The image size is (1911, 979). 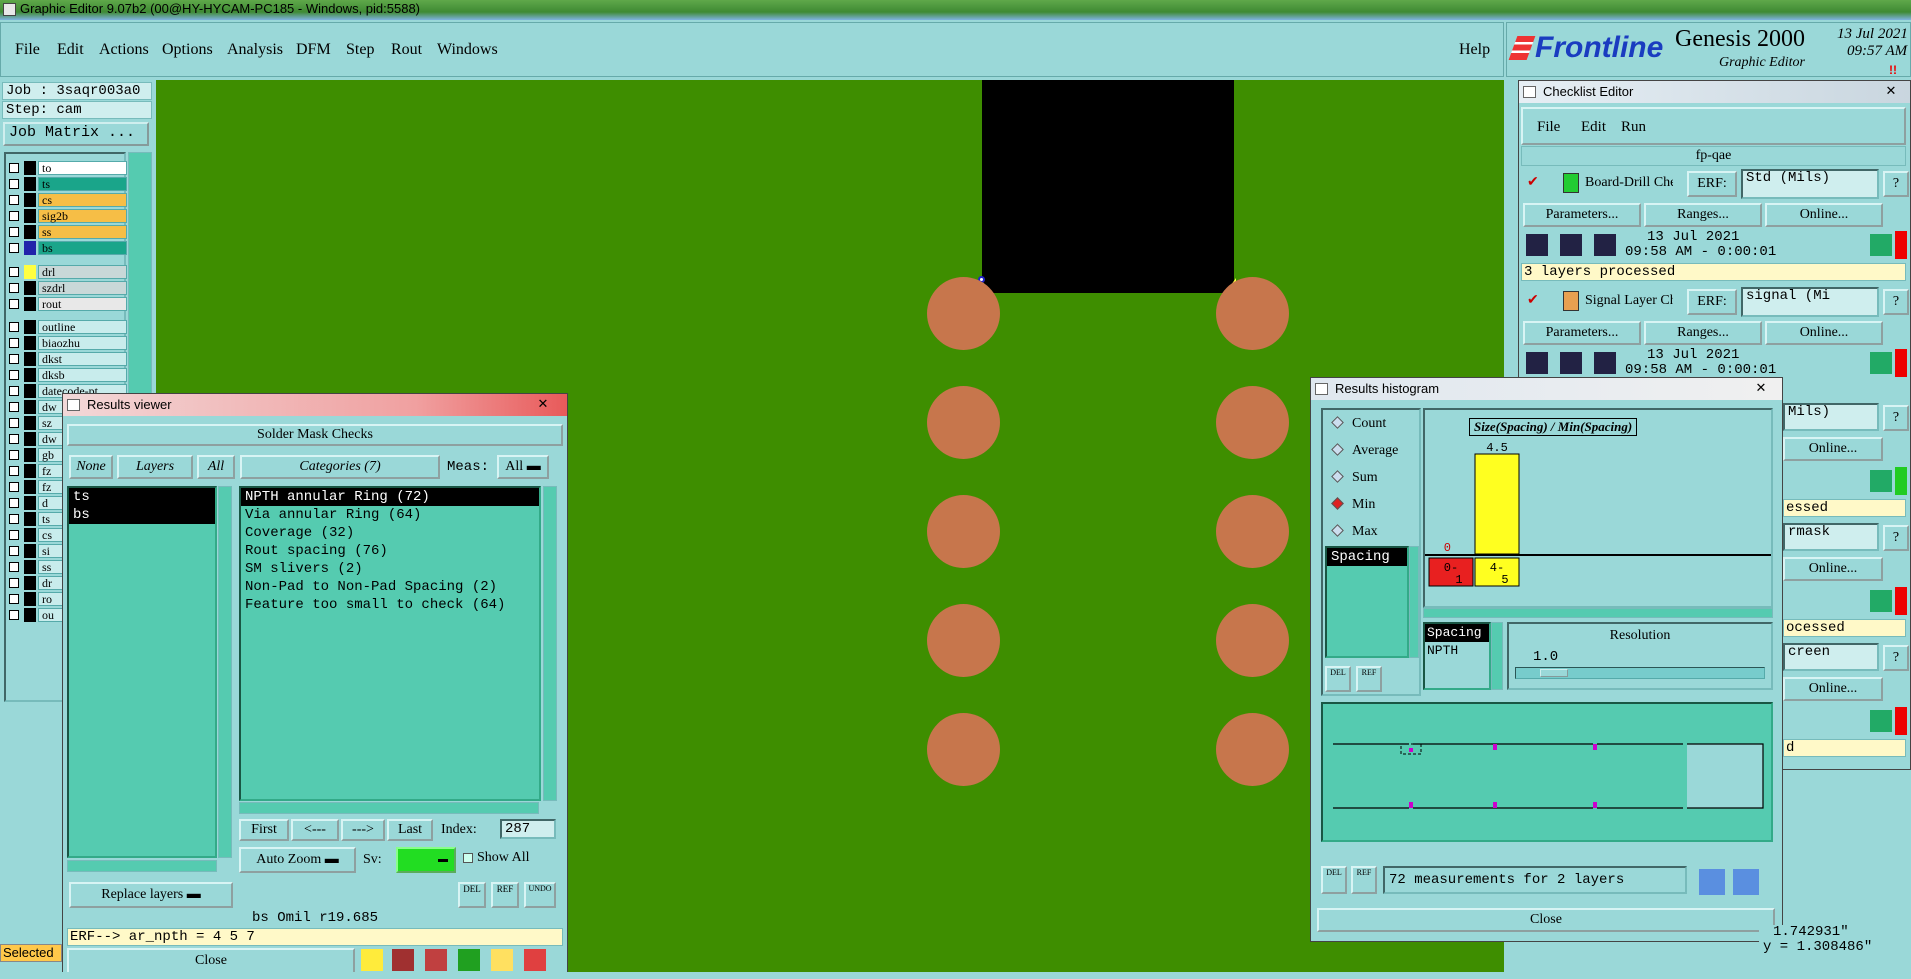 I want to click on radio-sum: Sum, so click(x=1354, y=478).